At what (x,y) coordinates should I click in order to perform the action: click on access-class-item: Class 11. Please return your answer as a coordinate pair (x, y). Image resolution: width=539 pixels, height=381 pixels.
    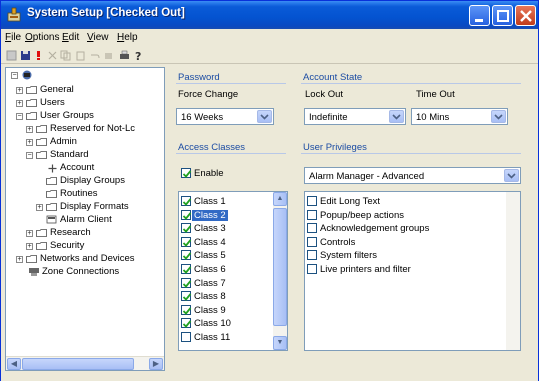
    Looking at the image, I should click on (233, 337).